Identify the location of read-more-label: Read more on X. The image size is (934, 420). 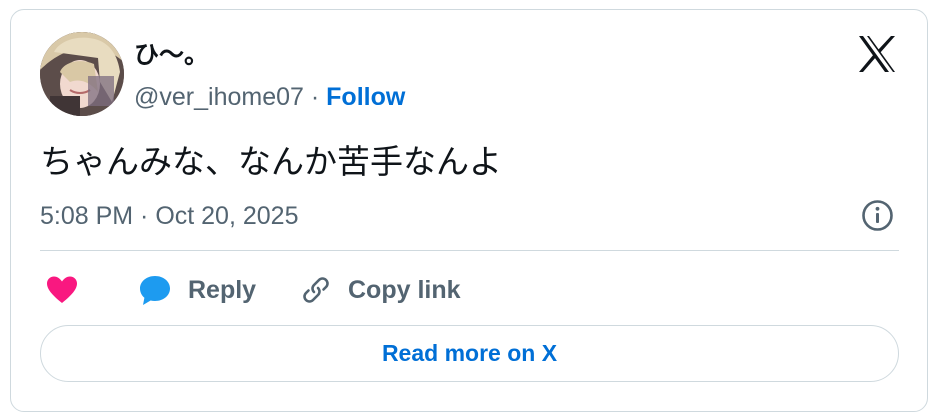
(469, 353).